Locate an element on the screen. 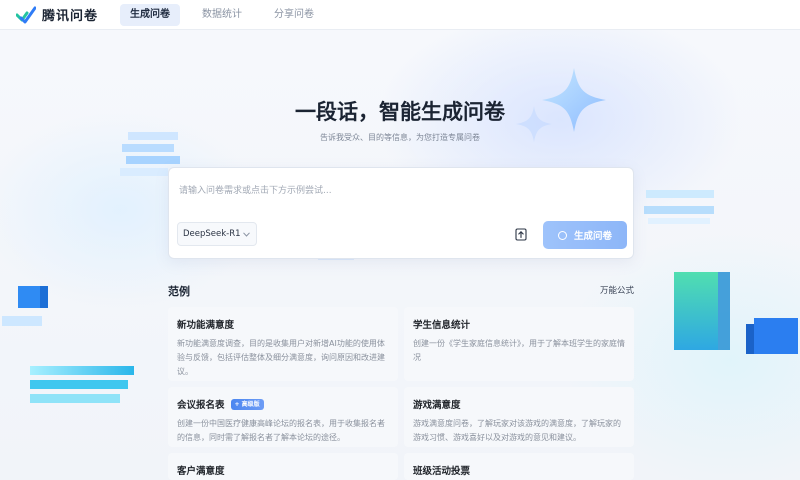  universal-formula-link: 万能公式 is located at coordinates (617, 290).